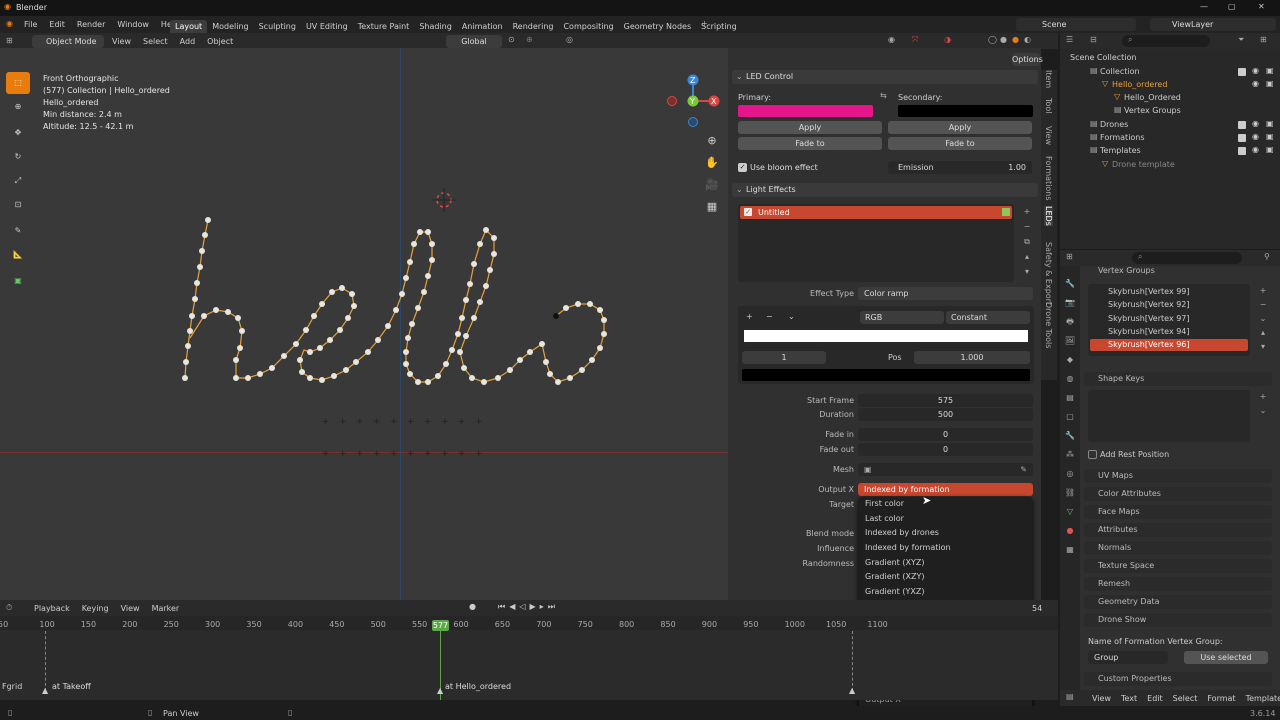  Describe the element at coordinates (886, 375) in the screenshot. I see `stop-color-swatch` at that location.